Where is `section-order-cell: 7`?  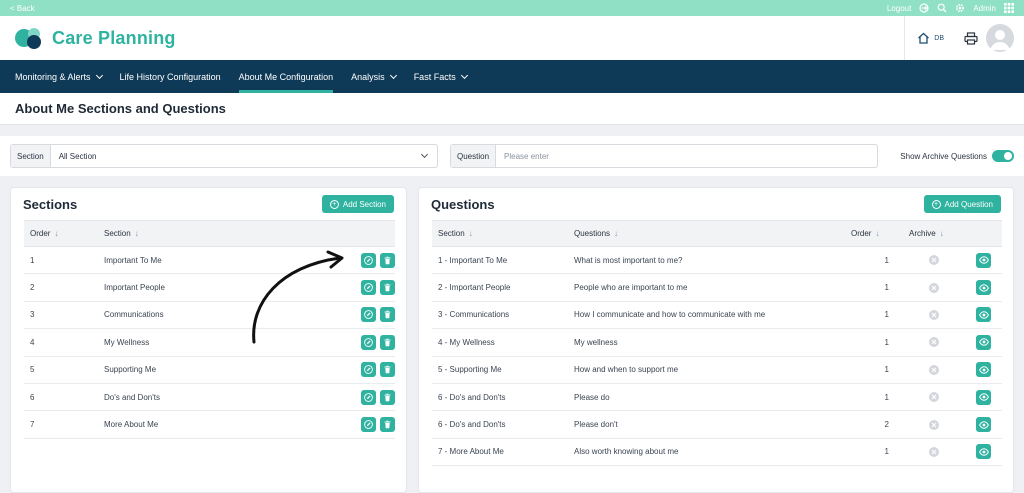
section-order-cell: 7 is located at coordinates (61, 424).